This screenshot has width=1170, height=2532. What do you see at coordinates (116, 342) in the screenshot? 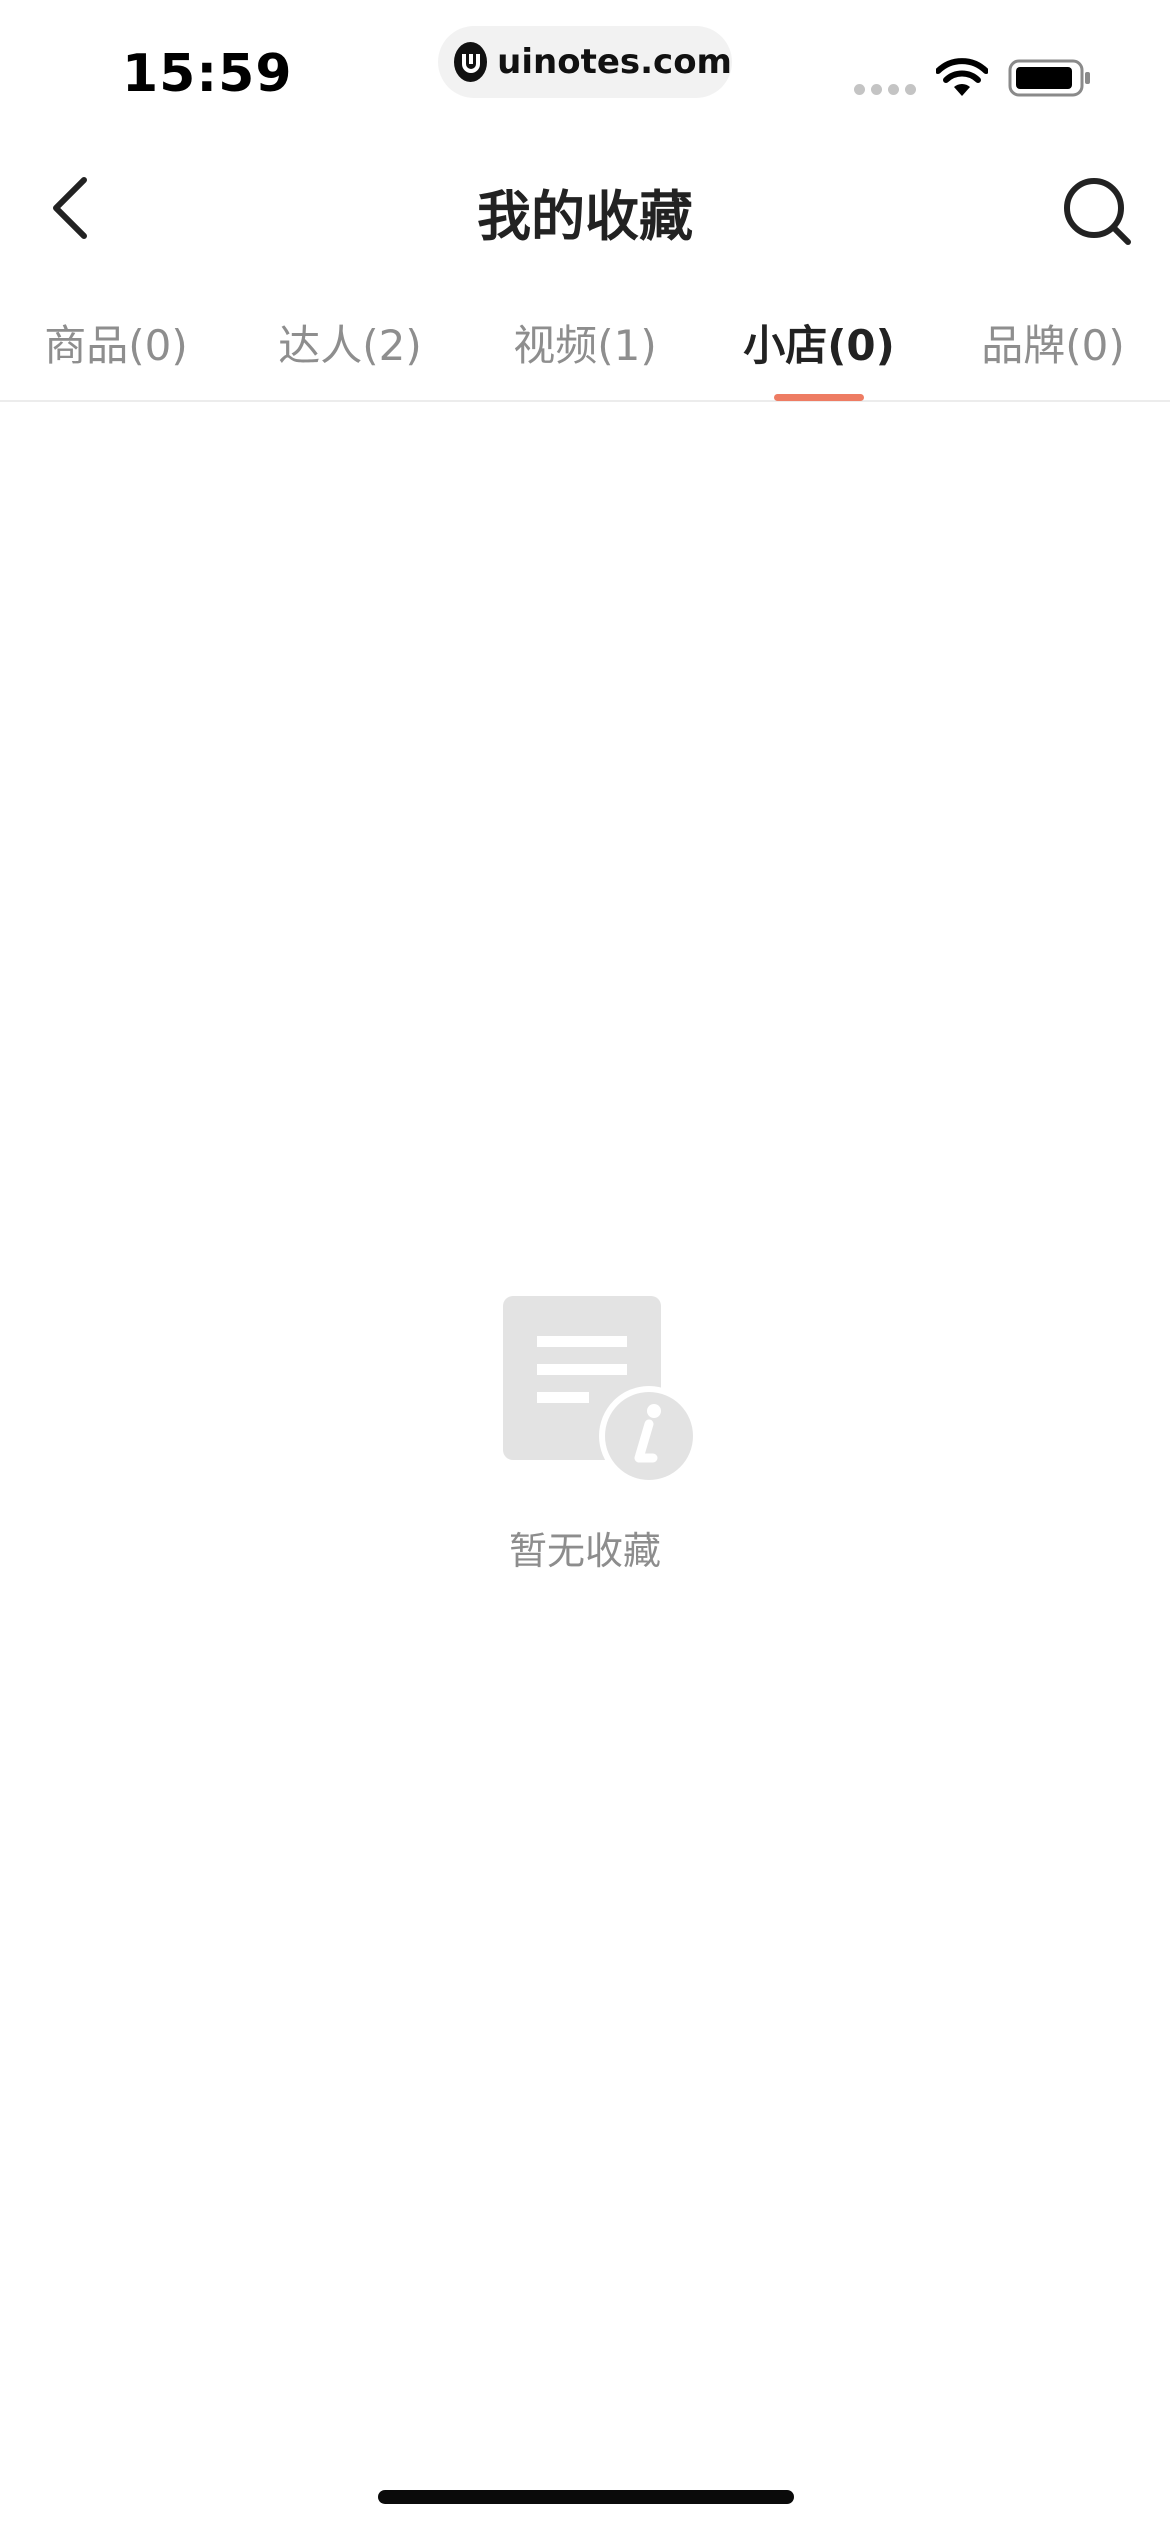
I see `tab-products: 商品(0)` at bounding box center [116, 342].